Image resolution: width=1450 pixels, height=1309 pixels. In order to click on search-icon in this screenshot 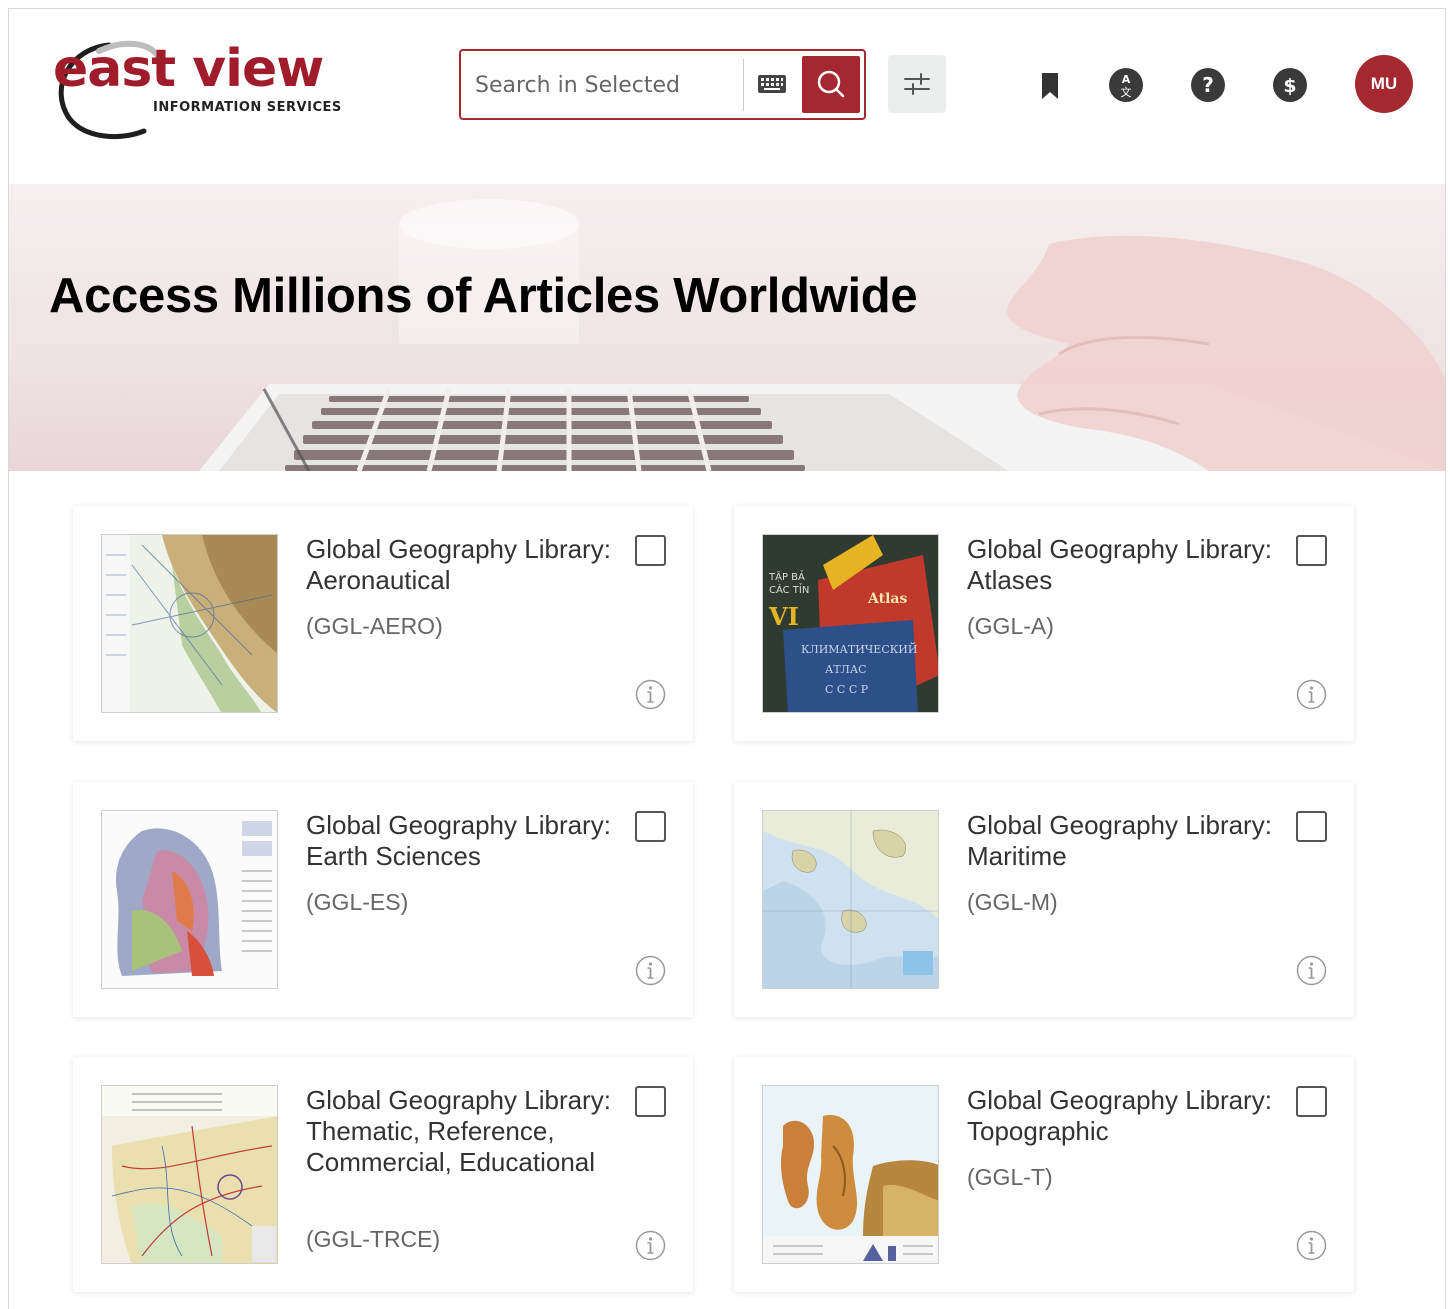, I will do `click(831, 84)`.